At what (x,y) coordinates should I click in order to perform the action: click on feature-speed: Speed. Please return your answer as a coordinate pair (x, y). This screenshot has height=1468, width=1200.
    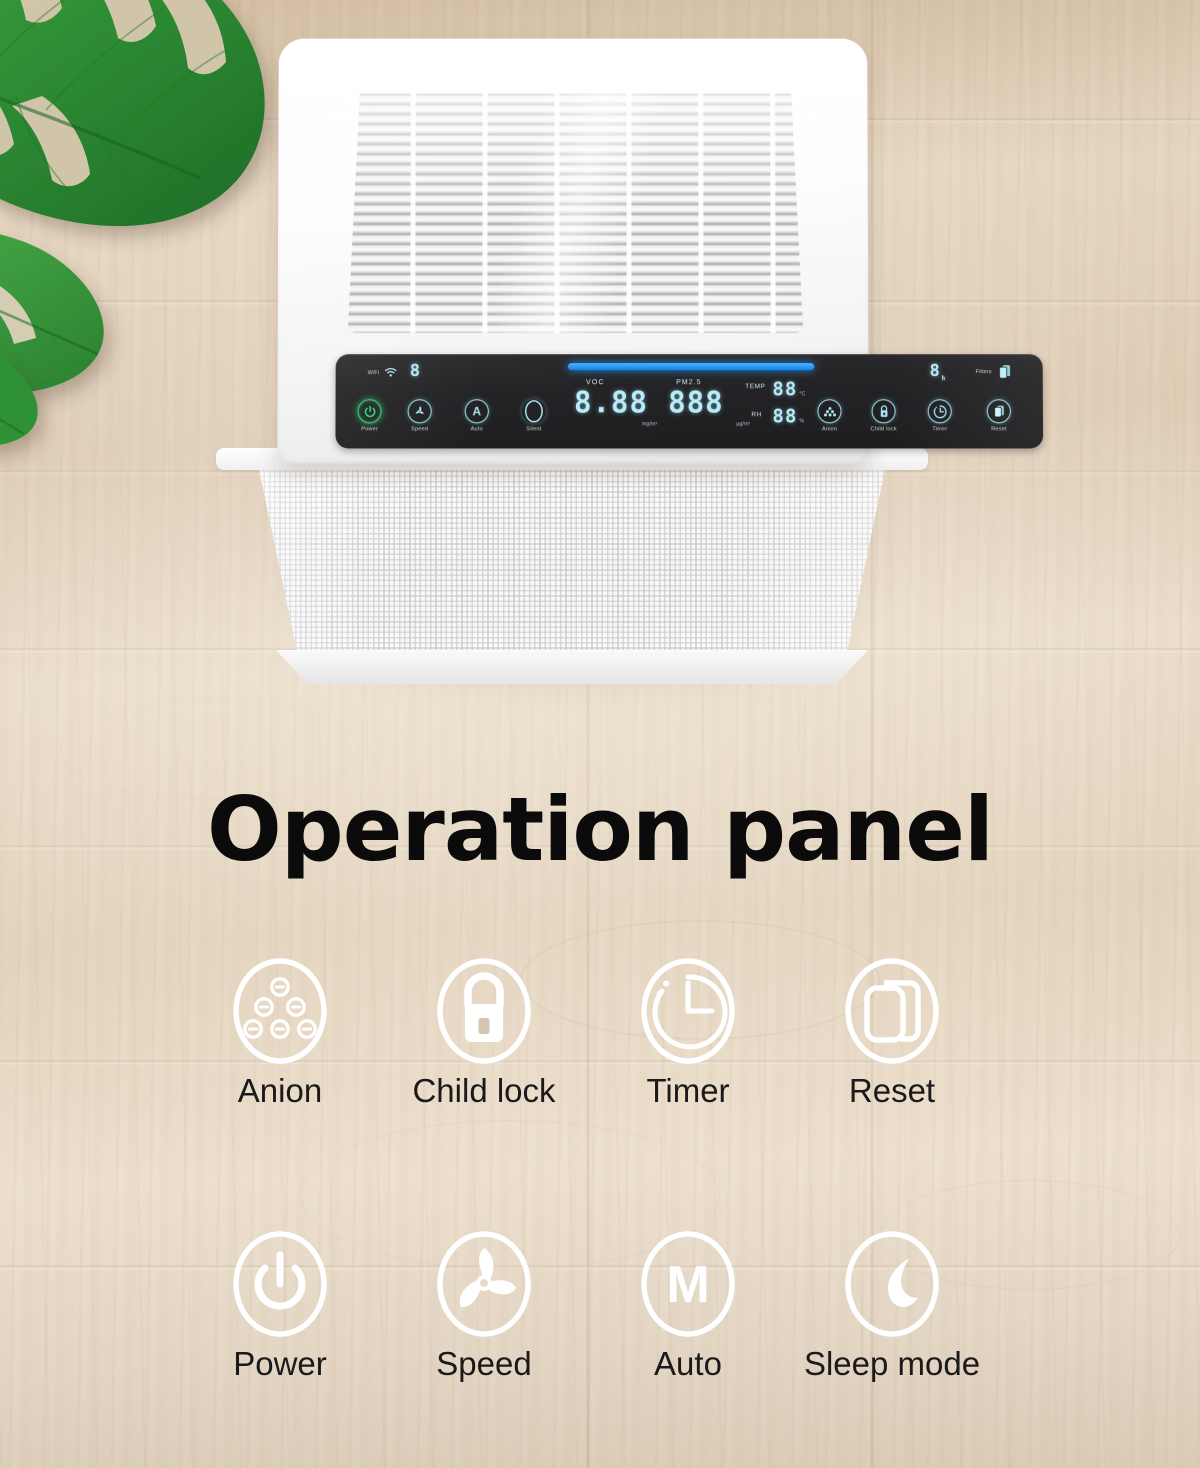
    Looking at the image, I should click on (484, 1304).